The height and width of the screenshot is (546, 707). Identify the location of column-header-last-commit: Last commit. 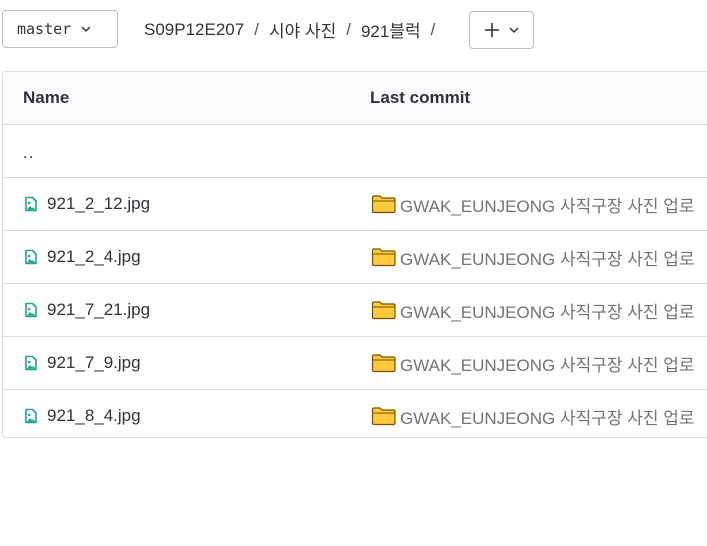
(420, 97).